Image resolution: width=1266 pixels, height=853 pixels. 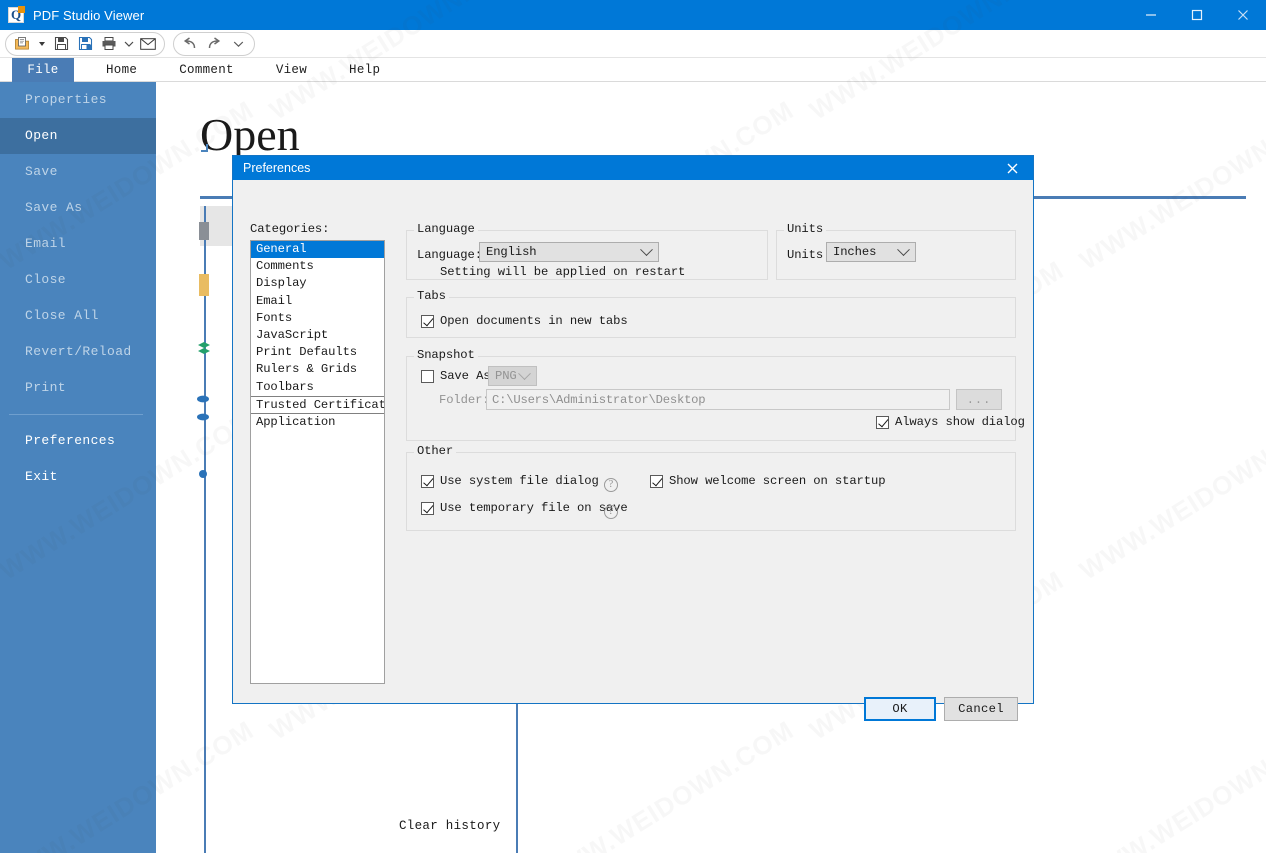 I want to click on ok-button: OK, so click(x=900, y=709).